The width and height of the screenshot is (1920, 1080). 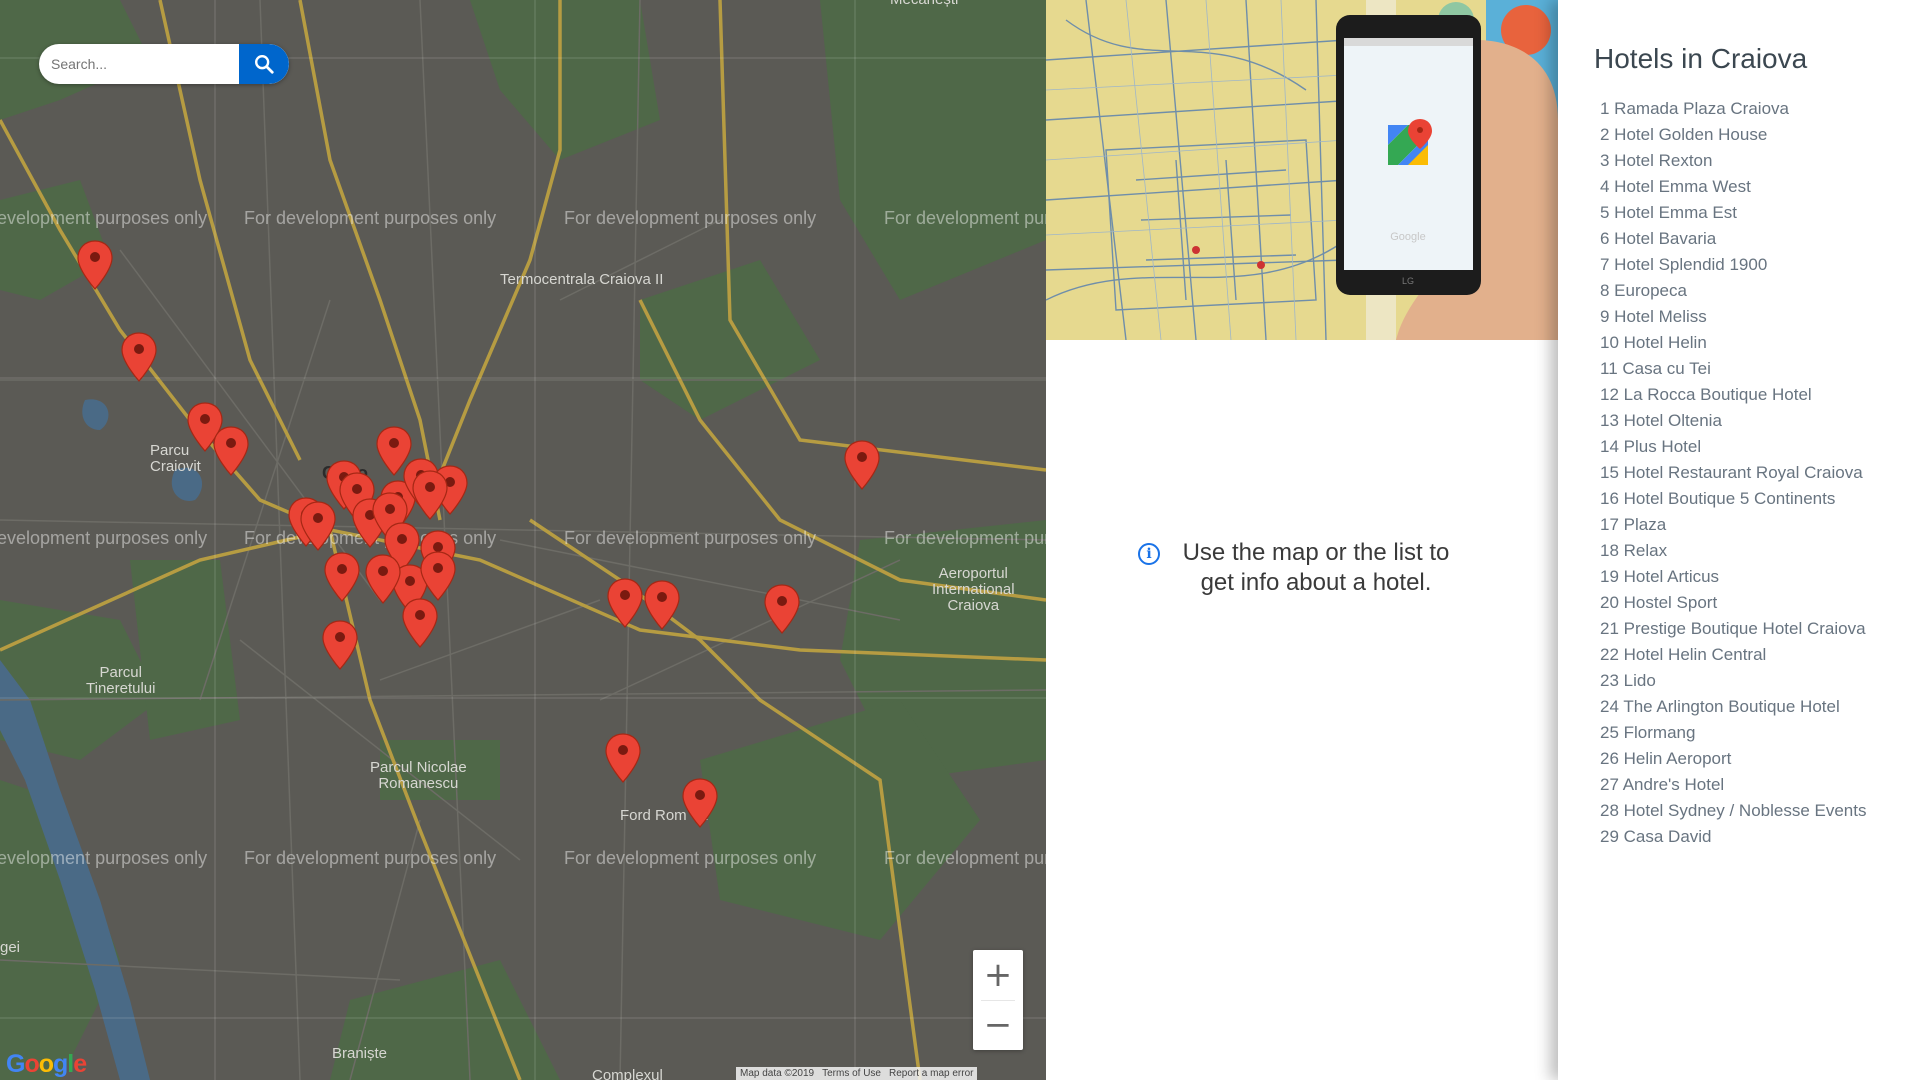 What do you see at coordinates (1733, 759) in the screenshot?
I see `hotel-list-item: 26 Helin Aeroport` at bounding box center [1733, 759].